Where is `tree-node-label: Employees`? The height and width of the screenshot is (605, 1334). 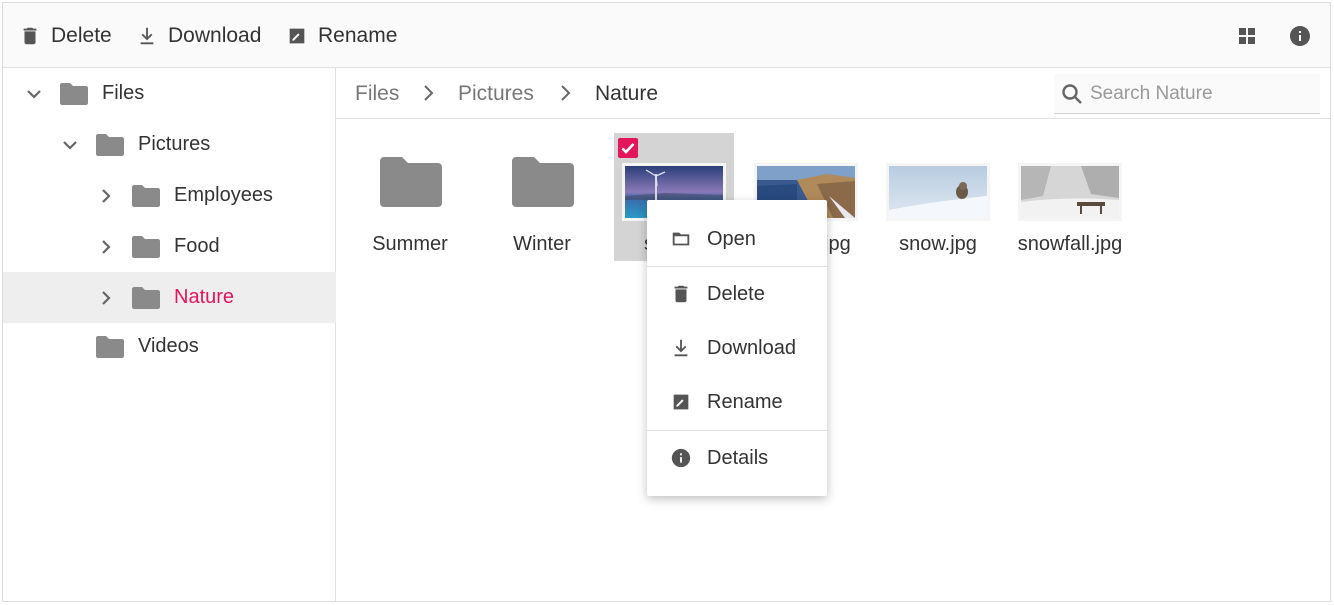
tree-node-label: Employees is located at coordinates (223, 195).